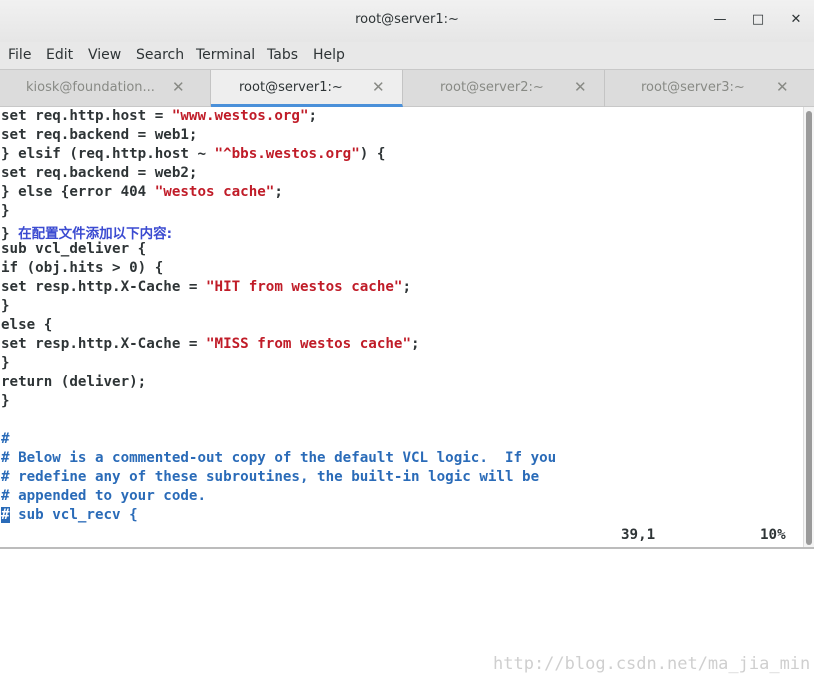 The width and height of the screenshot is (814, 686). Describe the element at coordinates (652, 664) in the screenshot. I see `watermark: http://blog.csdn.net/ma_jia_min` at that location.